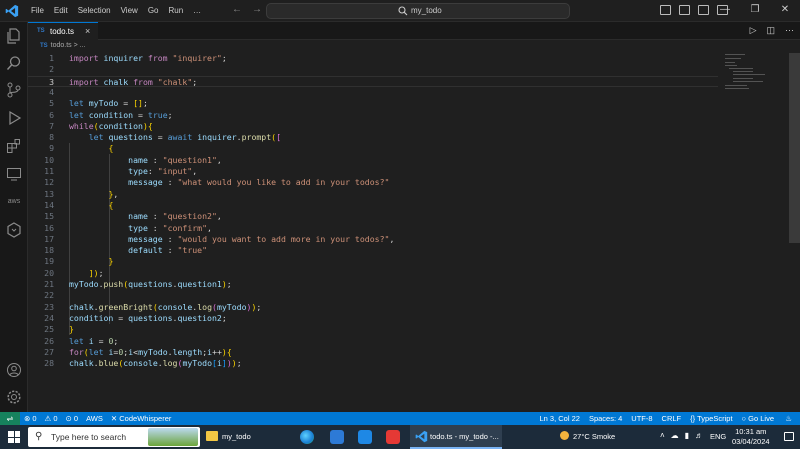 This screenshot has height=449, width=800. I want to click on youtube-icon, so click(393, 437).